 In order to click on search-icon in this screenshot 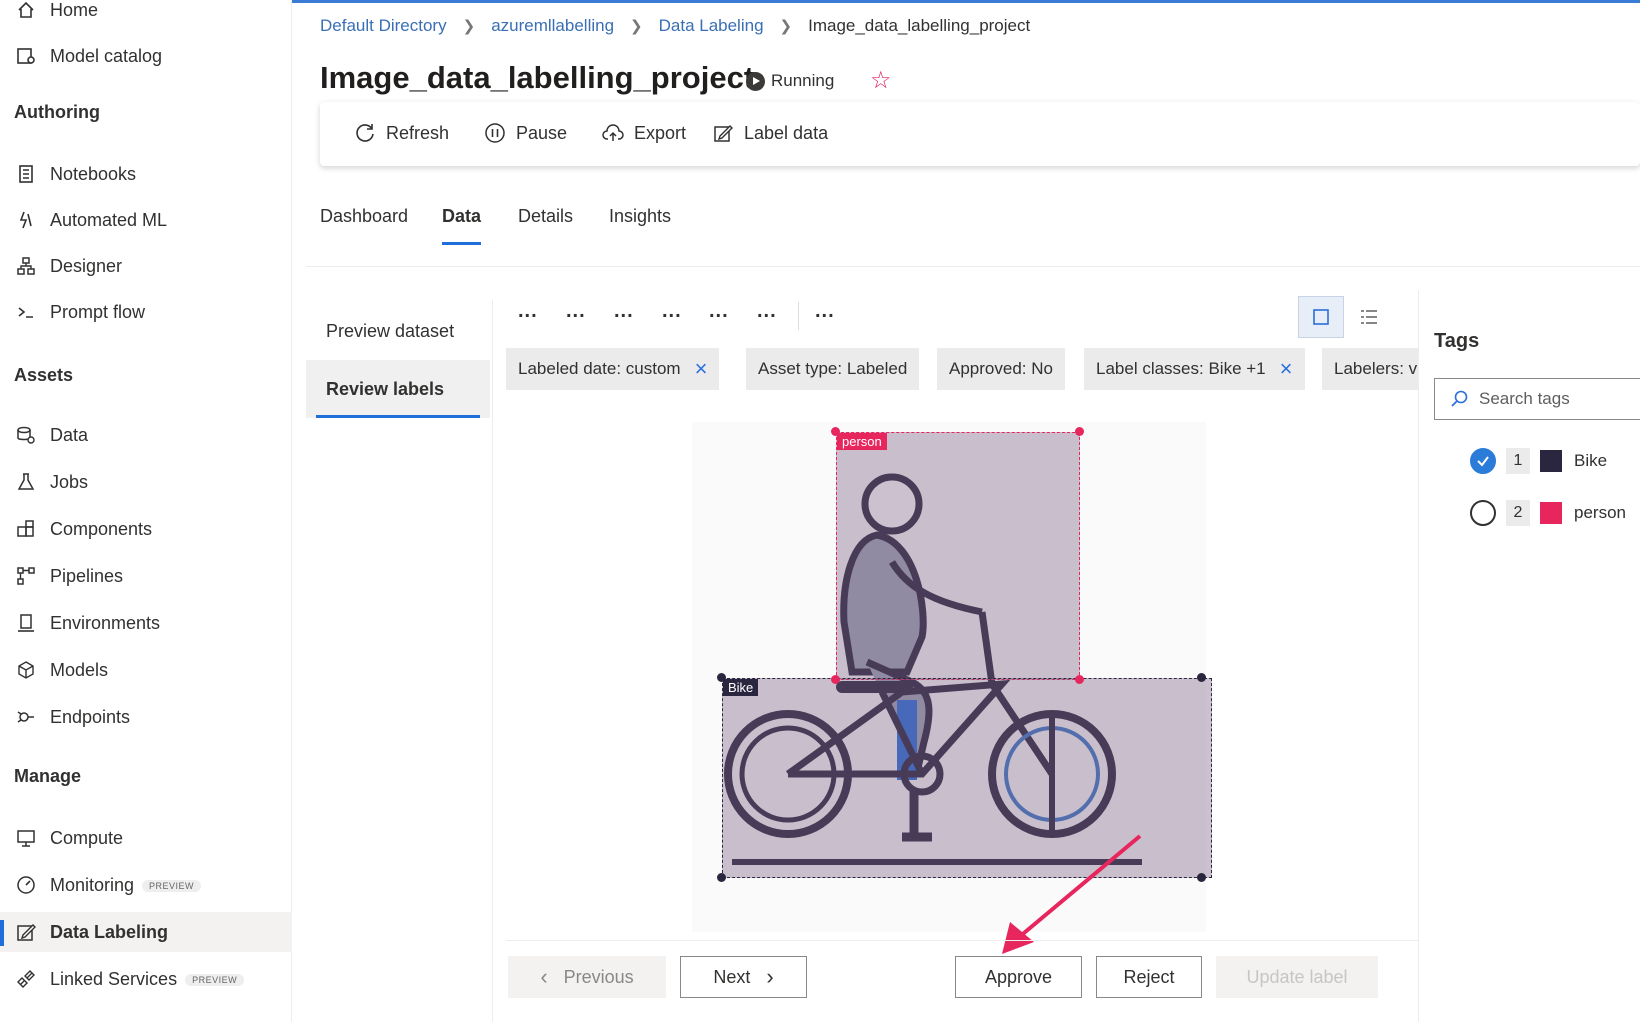, I will do `click(1459, 398)`.